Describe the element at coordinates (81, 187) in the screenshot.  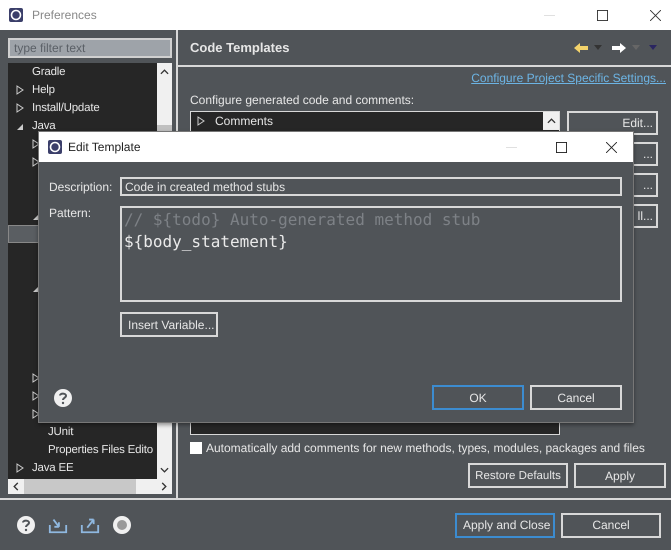
I see `description-label: Description:` at that location.